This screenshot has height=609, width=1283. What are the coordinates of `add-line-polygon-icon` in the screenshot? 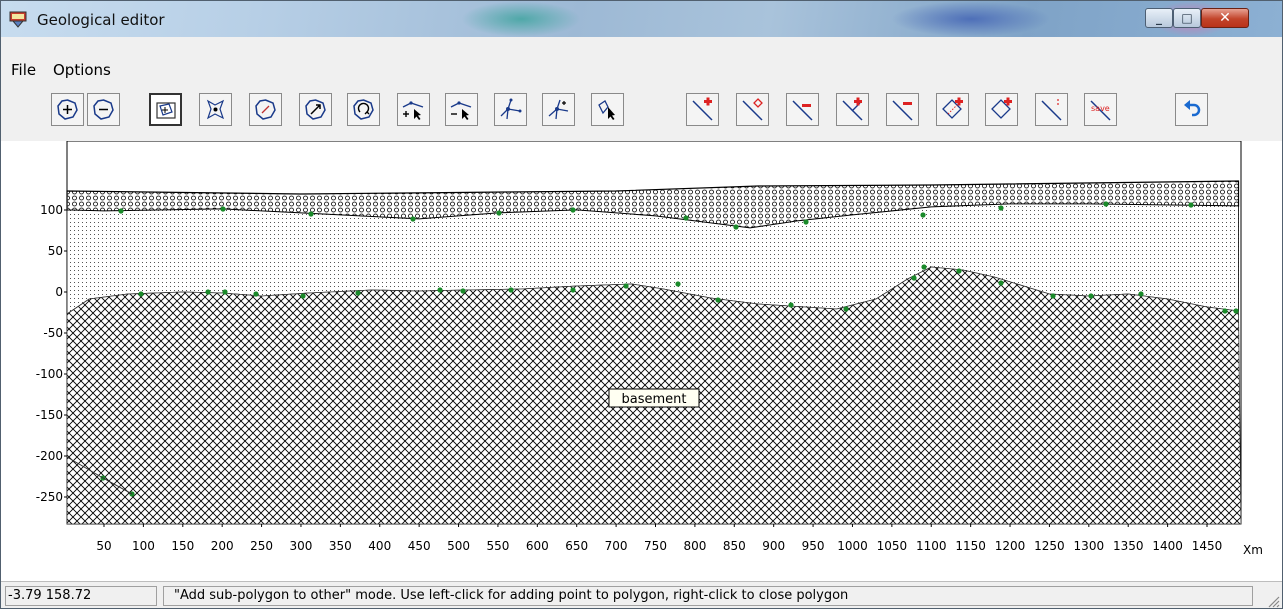 It's located at (952, 108).